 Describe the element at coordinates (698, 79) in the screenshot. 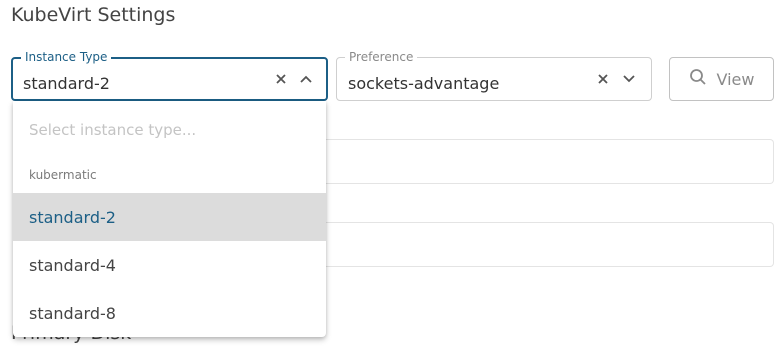

I see `search-icon` at that location.